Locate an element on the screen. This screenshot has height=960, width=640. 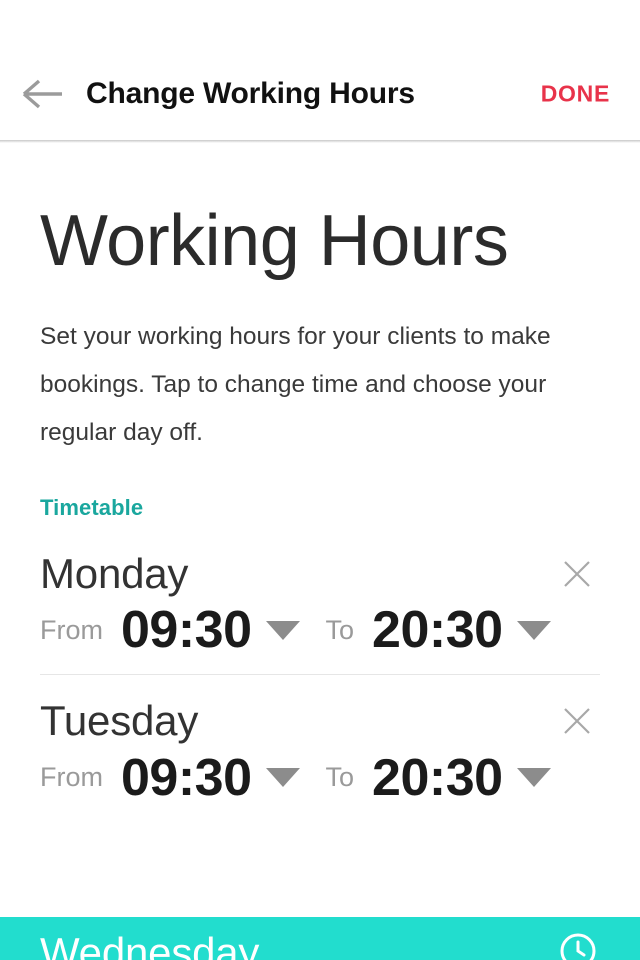
table-row: Monday From 09:30 To 20:30 is located at coordinates (320, 608).